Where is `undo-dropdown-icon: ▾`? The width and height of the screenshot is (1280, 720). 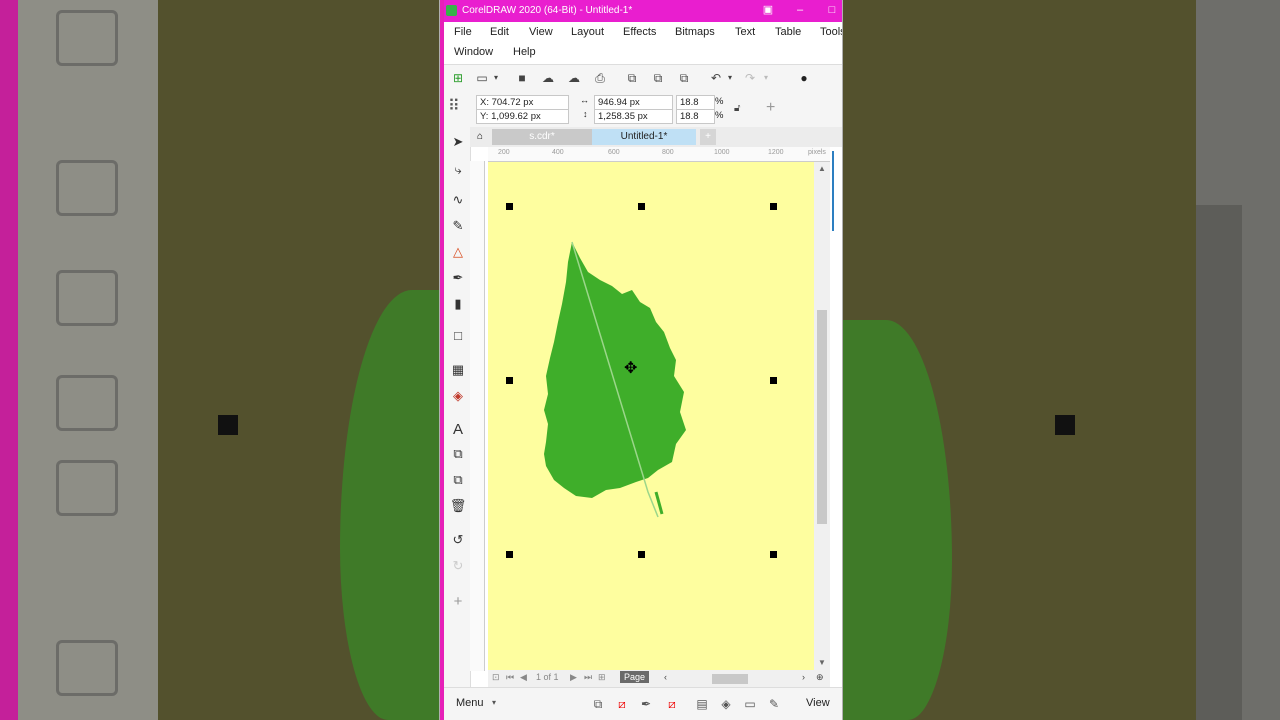 undo-dropdown-icon: ▾ is located at coordinates (730, 78).